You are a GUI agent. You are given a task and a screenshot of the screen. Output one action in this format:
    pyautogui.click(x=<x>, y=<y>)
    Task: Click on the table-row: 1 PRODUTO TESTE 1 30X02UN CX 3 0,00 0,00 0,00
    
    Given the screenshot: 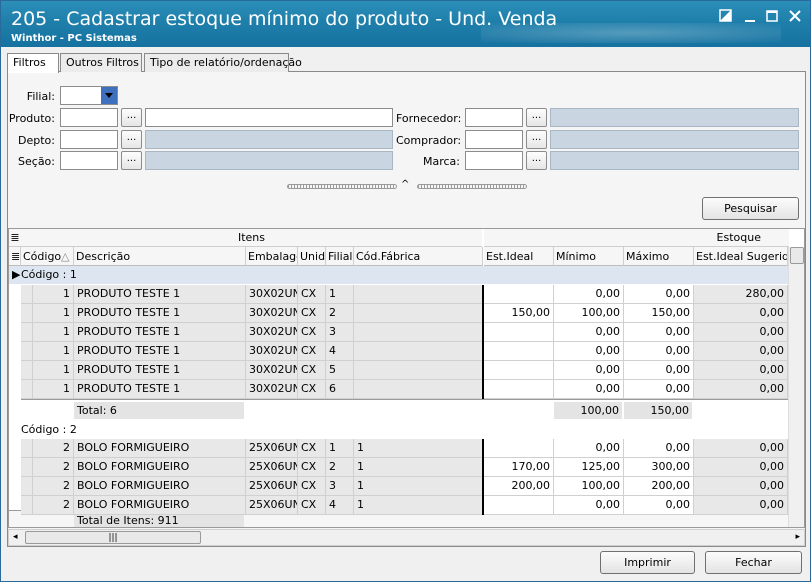 What is the action you would take?
    pyautogui.click(x=399, y=332)
    